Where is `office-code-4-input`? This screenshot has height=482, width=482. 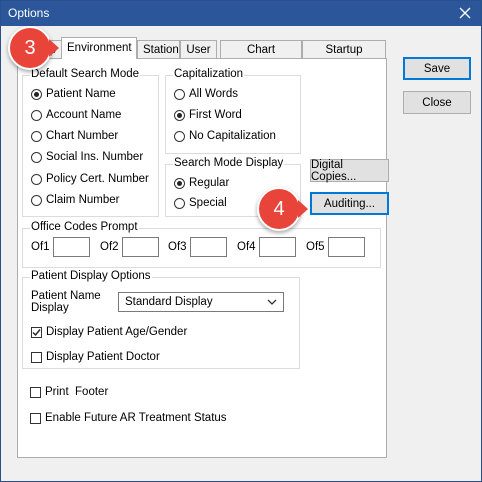
office-code-4-input is located at coordinates (277, 247).